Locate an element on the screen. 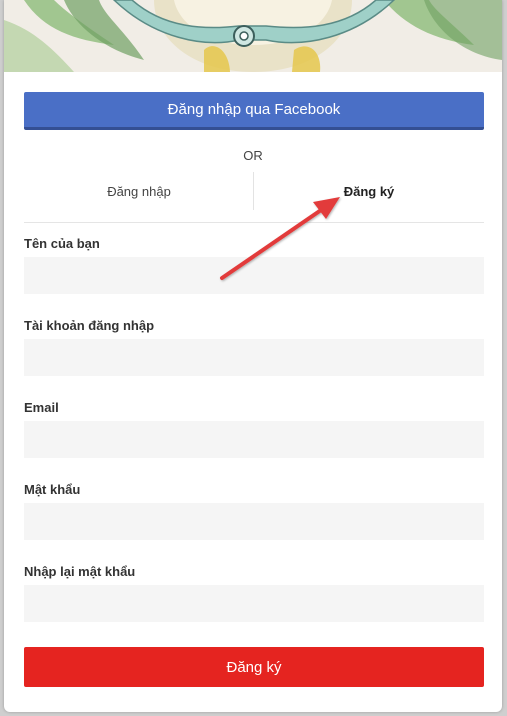  email-input is located at coordinates (254, 439).